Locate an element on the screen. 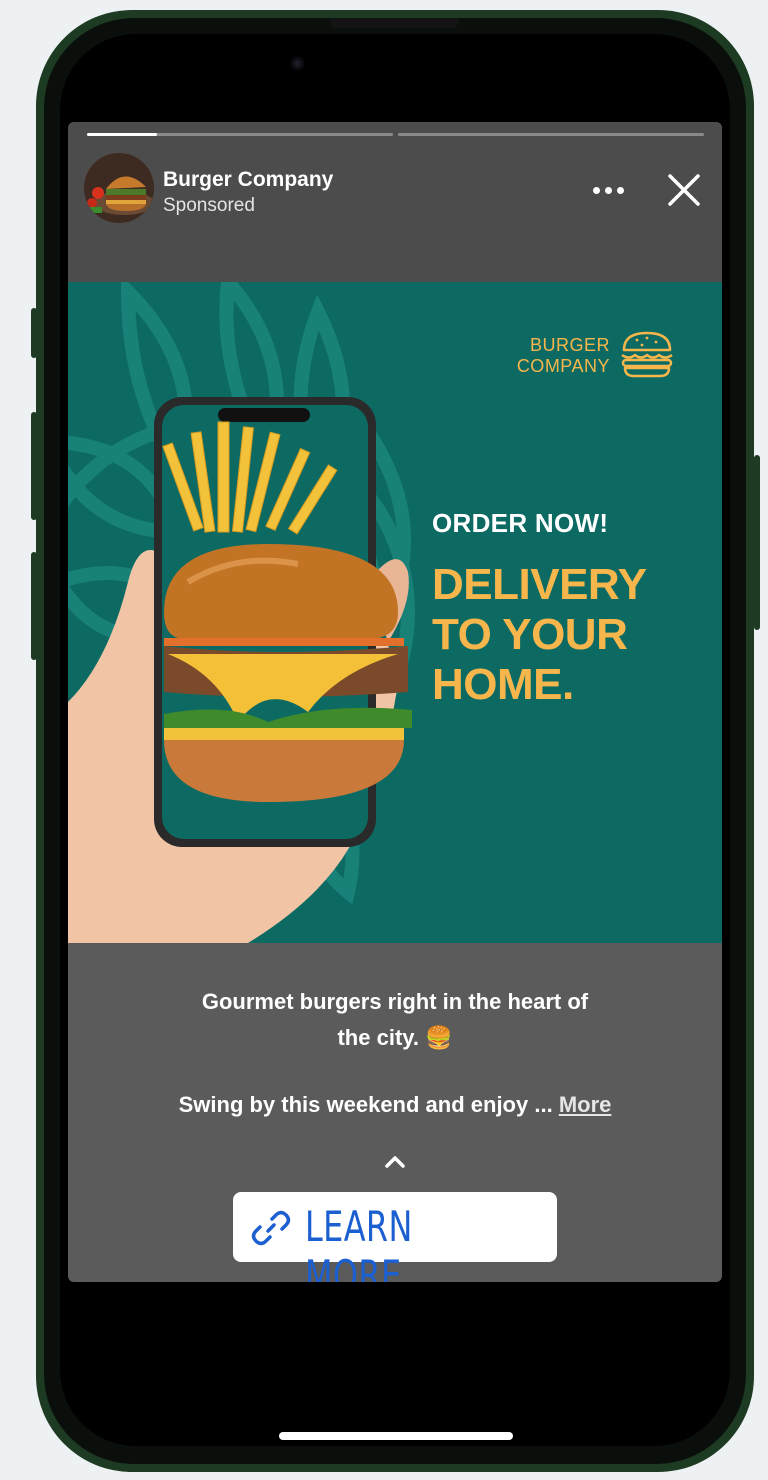 Image resolution: width=768 pixels, height=1480 pixels. home-indicator is located at coordinates (396, 1436).